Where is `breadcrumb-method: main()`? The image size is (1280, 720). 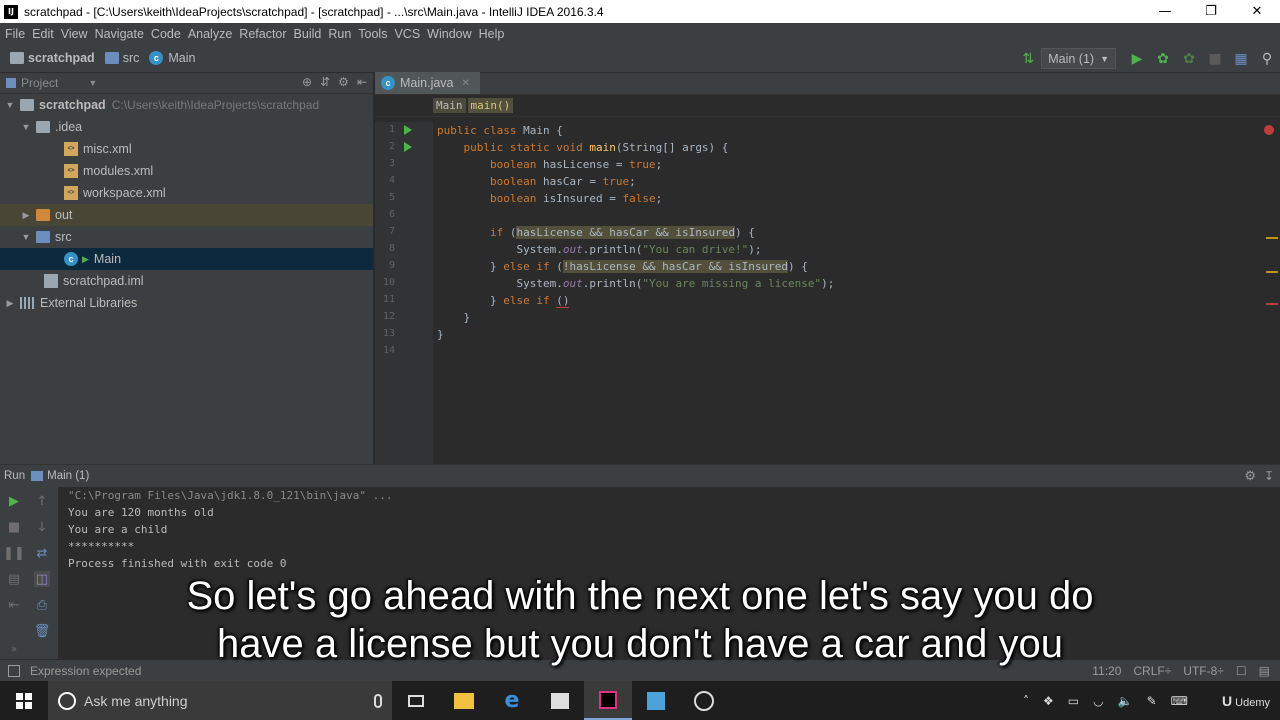
breadcrumb-method: main() is located at coordinates (490, 105).